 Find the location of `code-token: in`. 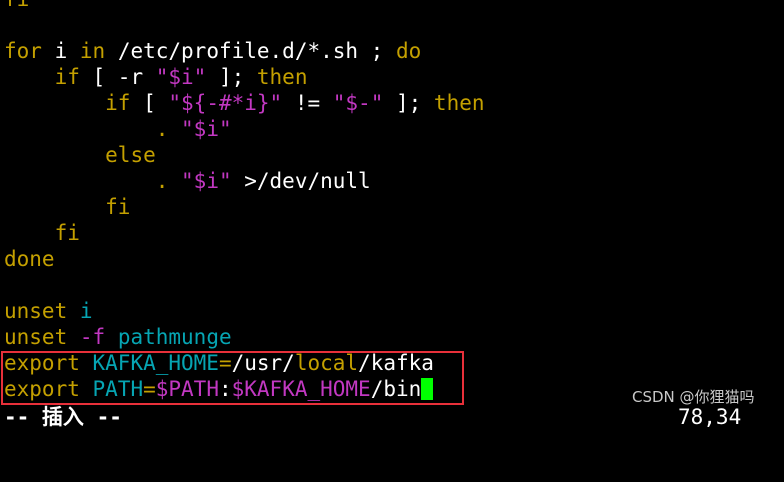

code-token: in is located at coordinates (92, 51).